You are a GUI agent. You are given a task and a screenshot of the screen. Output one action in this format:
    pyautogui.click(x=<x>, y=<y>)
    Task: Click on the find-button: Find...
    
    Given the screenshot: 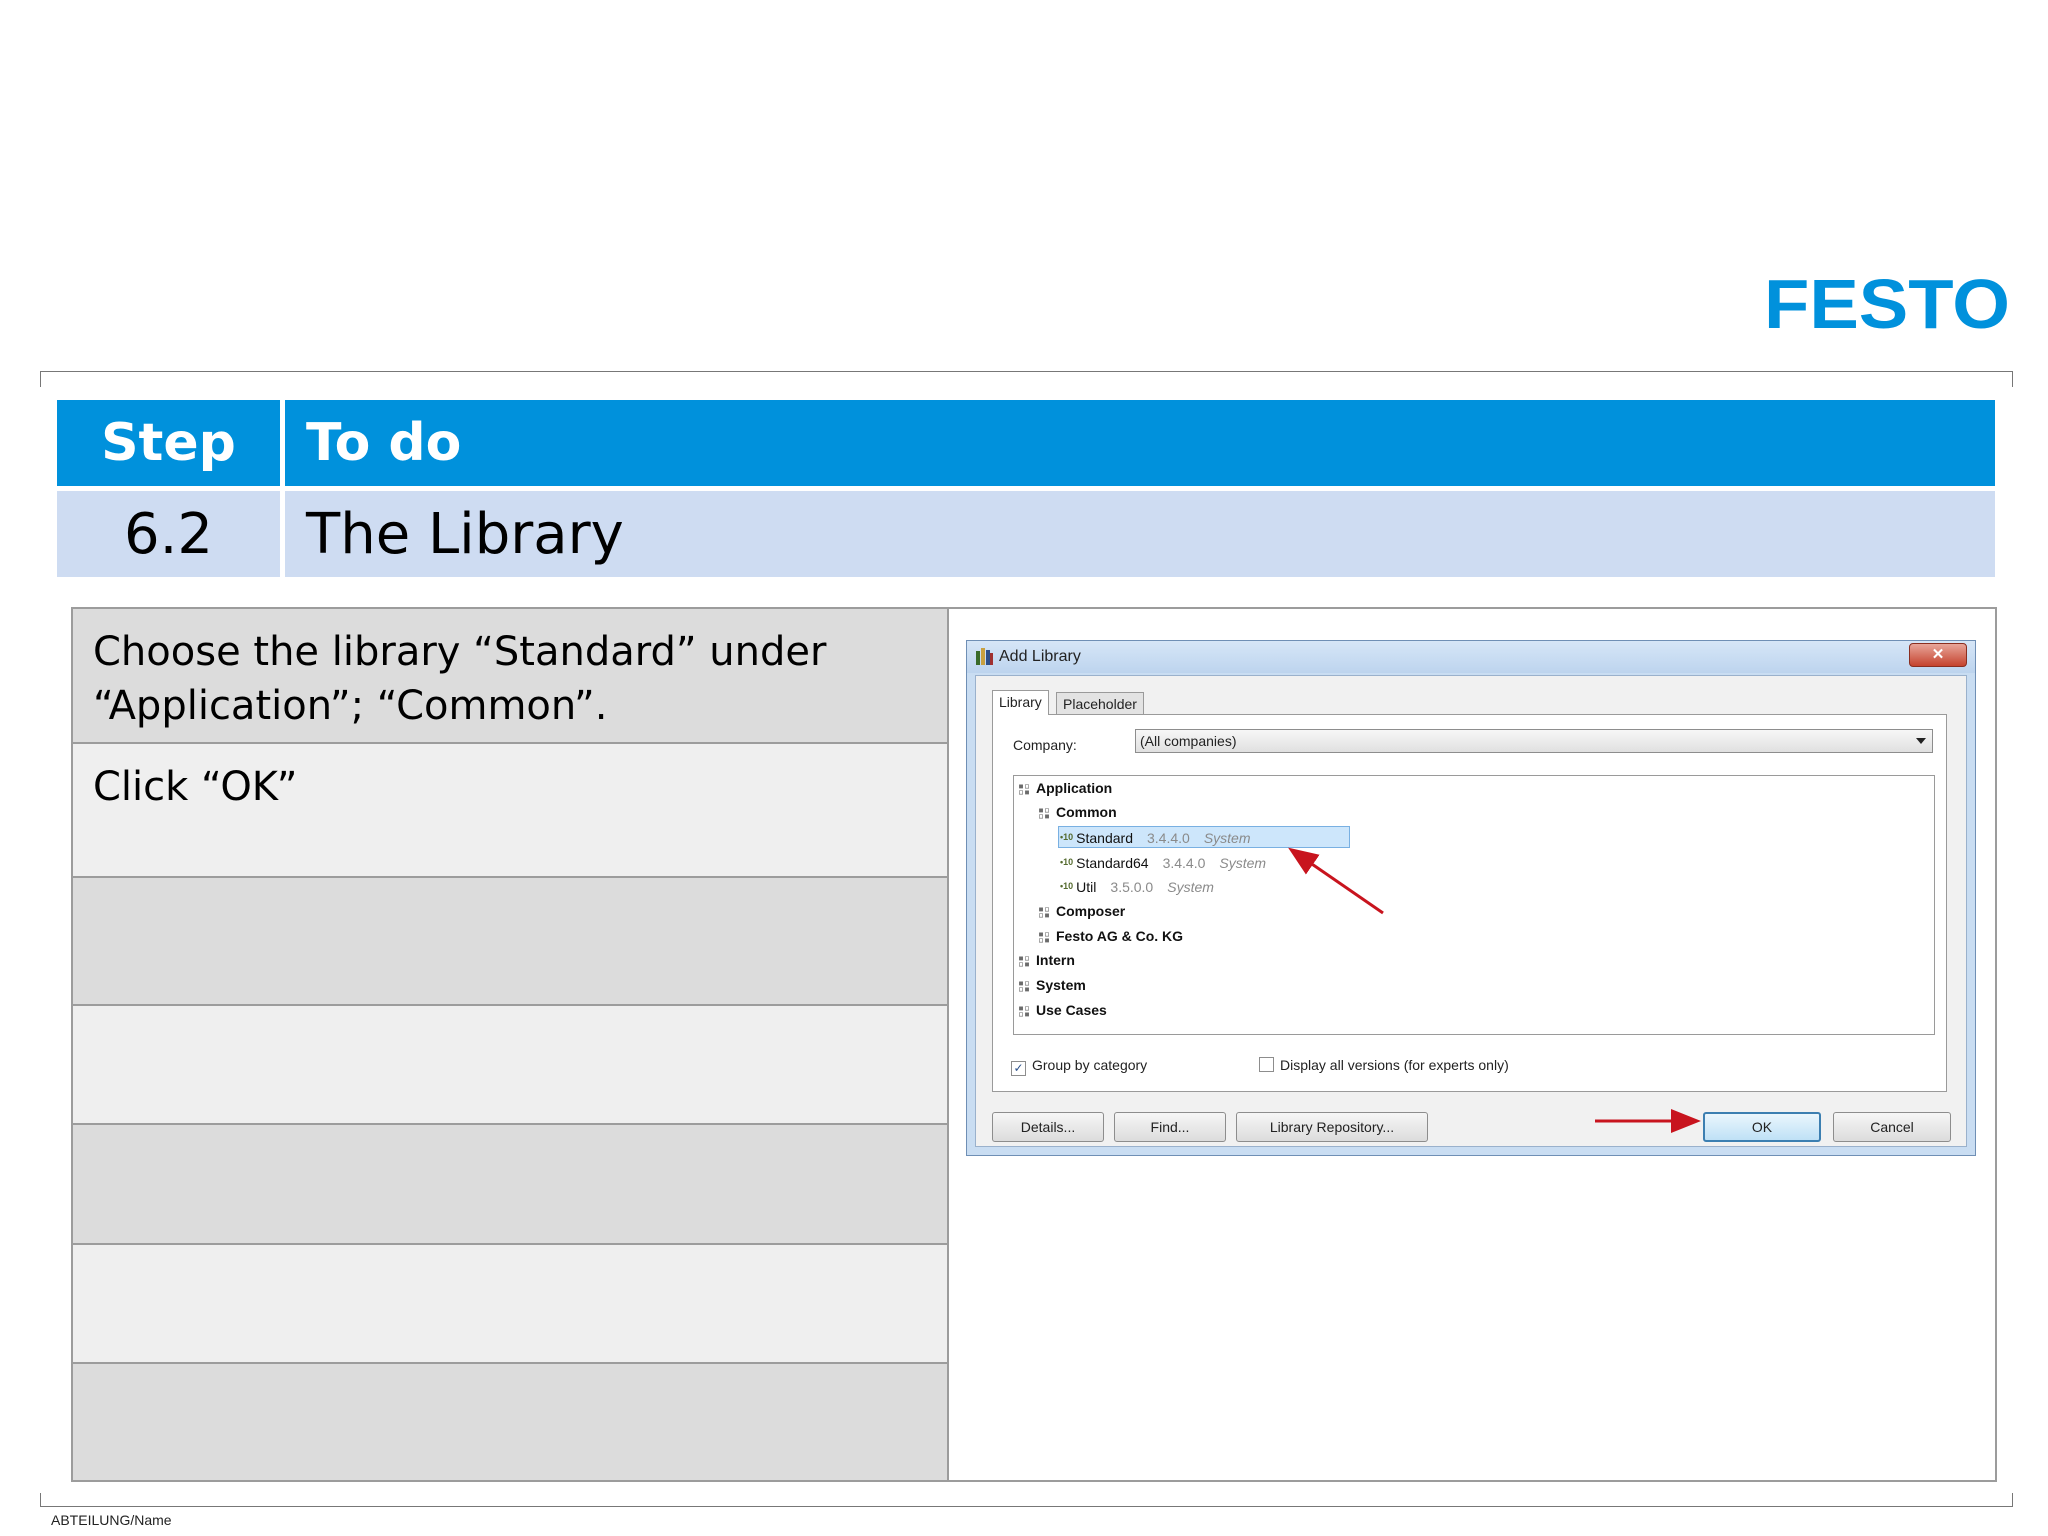 What is the action you would take?
    pyautogui.click(x=1170, y=1127)
    